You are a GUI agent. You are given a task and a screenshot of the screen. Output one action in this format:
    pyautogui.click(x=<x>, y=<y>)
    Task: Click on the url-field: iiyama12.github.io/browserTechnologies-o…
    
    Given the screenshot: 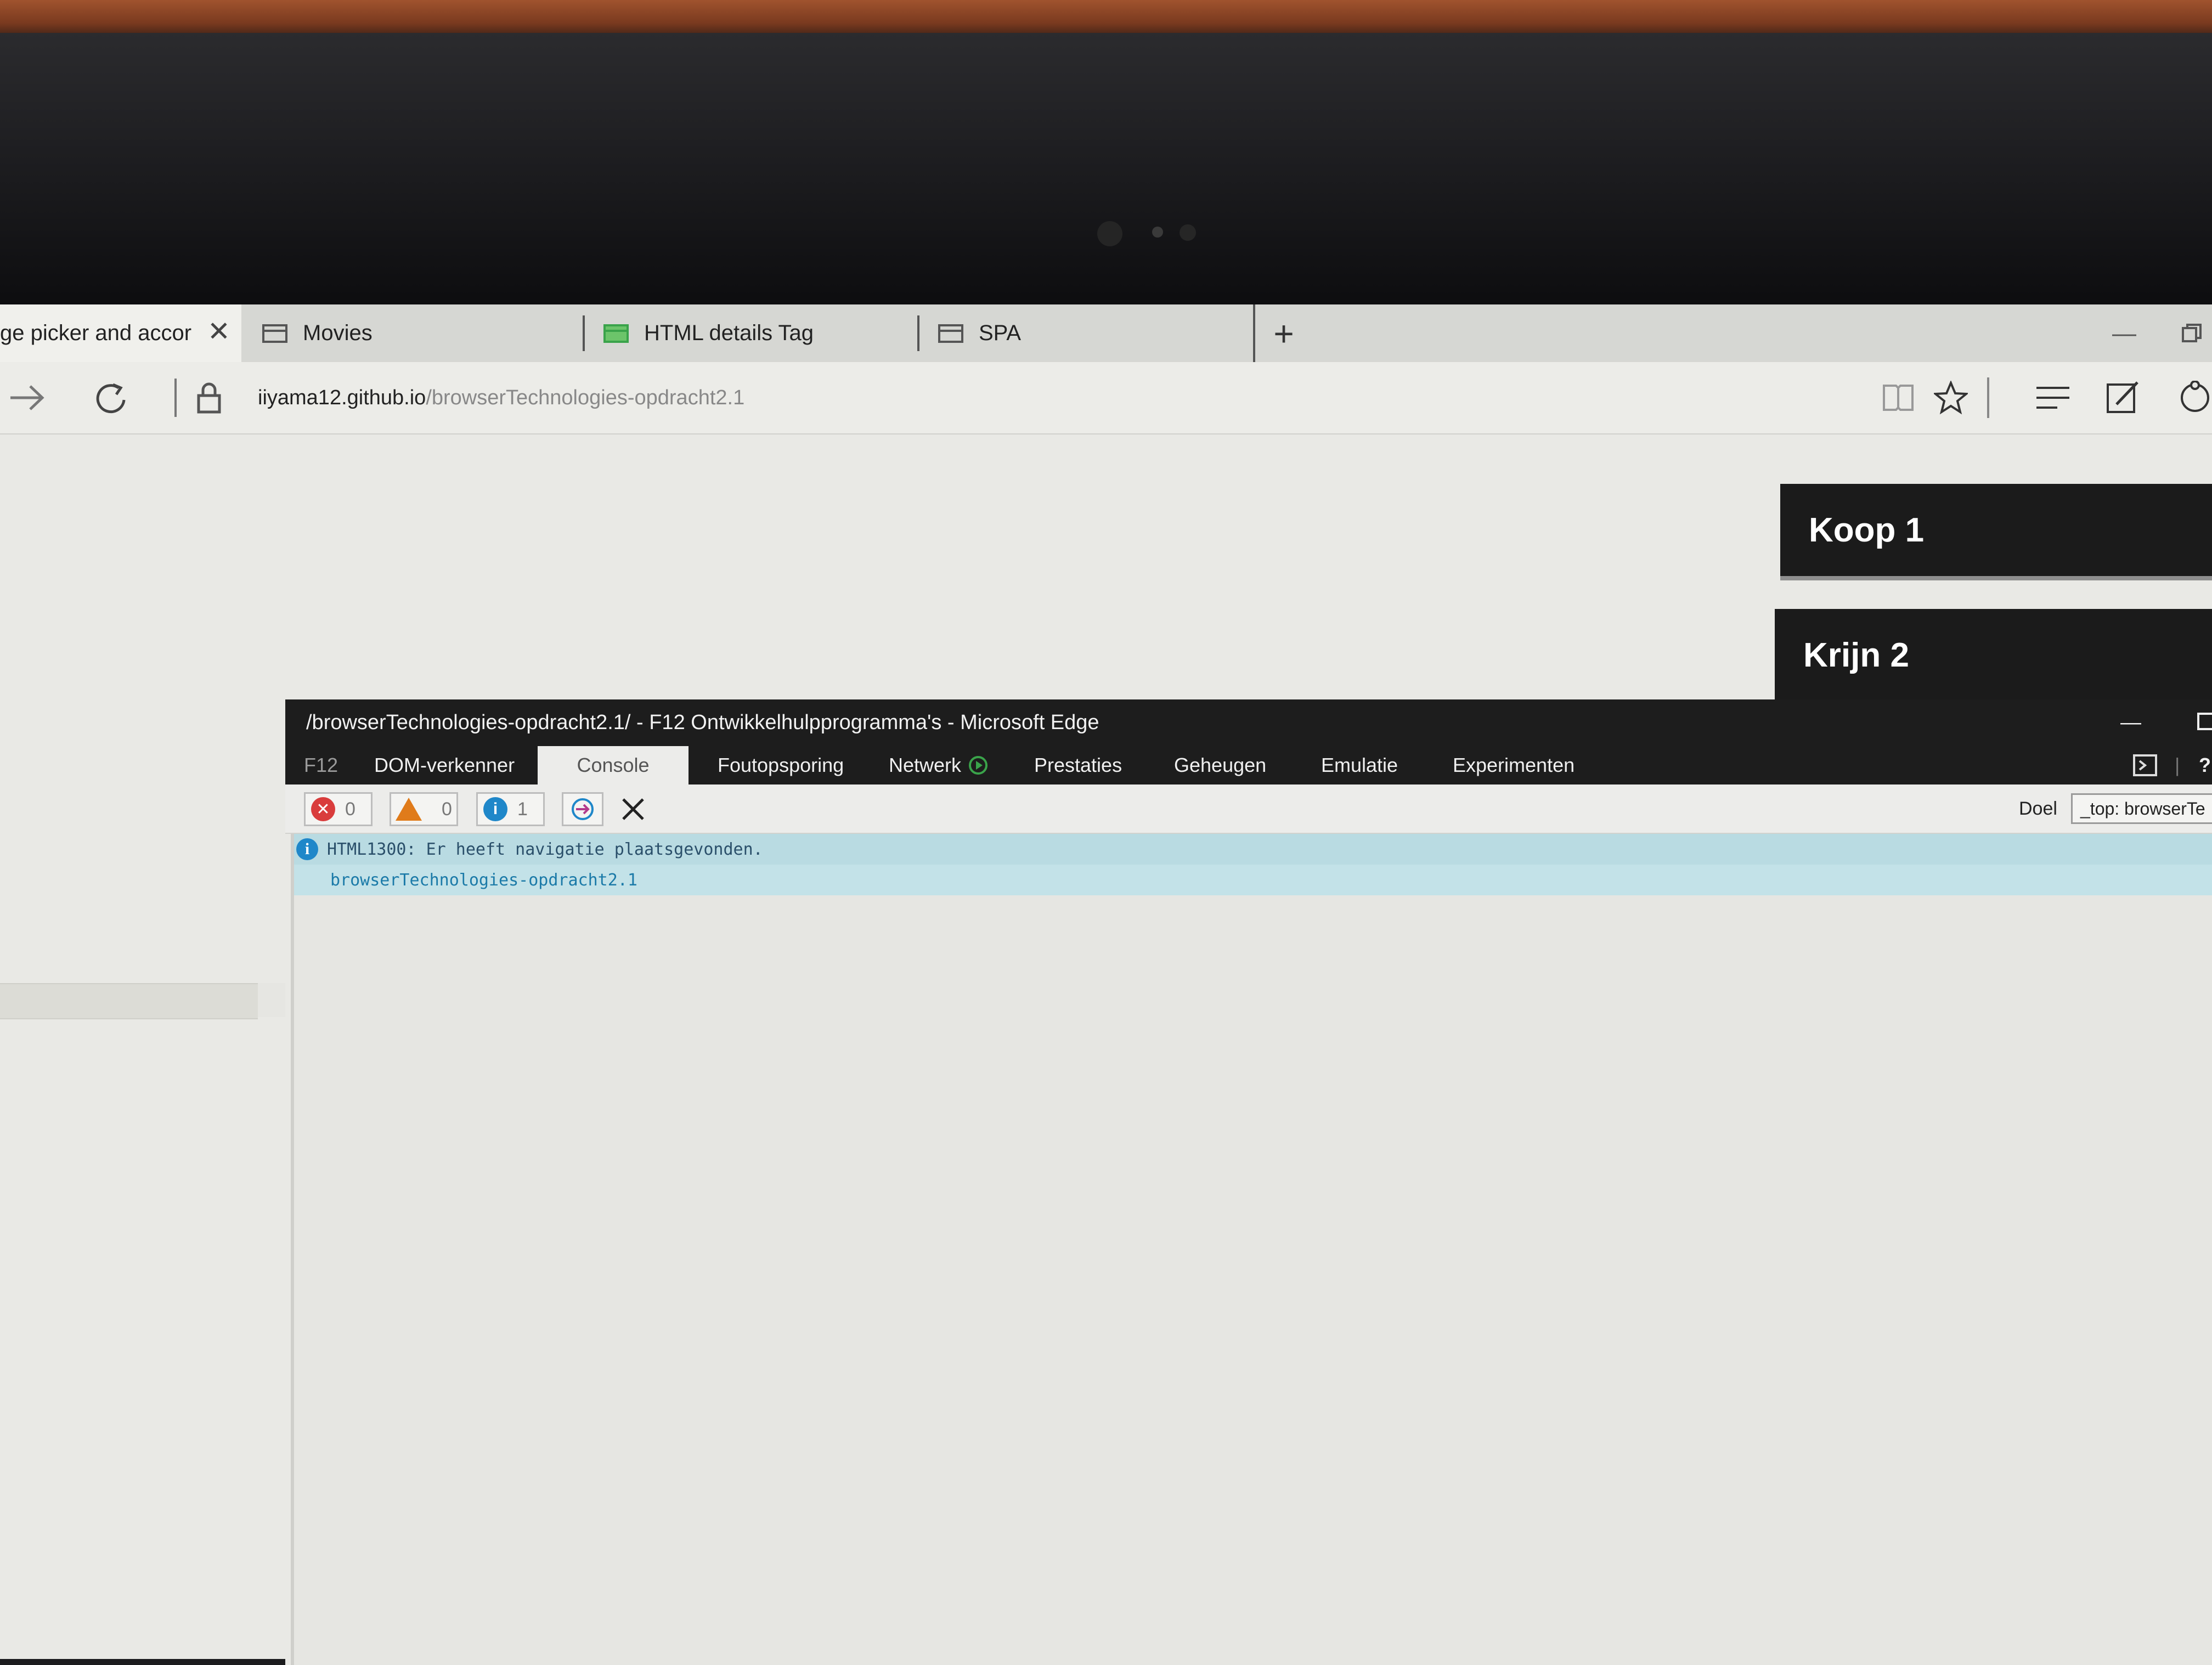 What is the action you would take?
    pyautogui.click(x=501, y=397)
    